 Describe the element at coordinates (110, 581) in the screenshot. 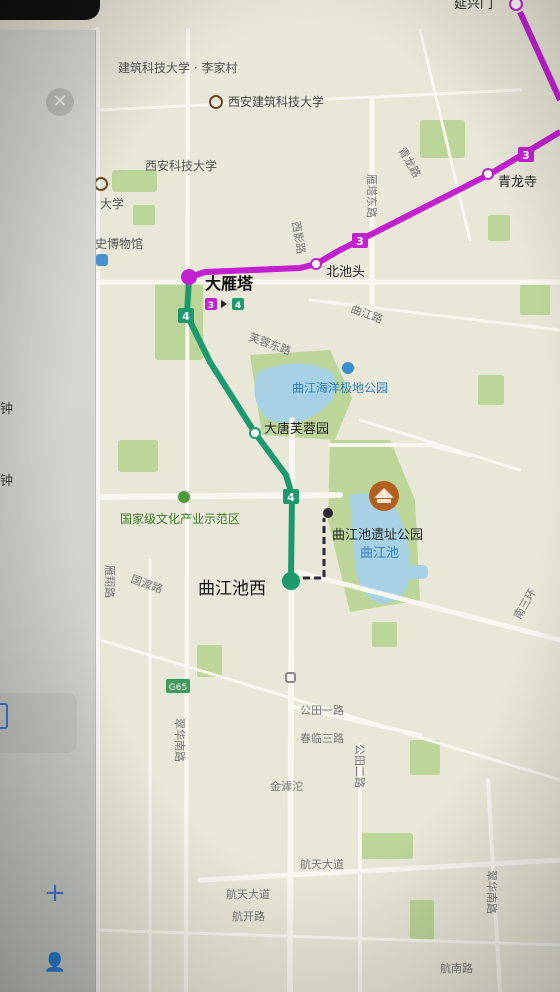

I see `road-label-yanxiang: 雁翔路` at that location.